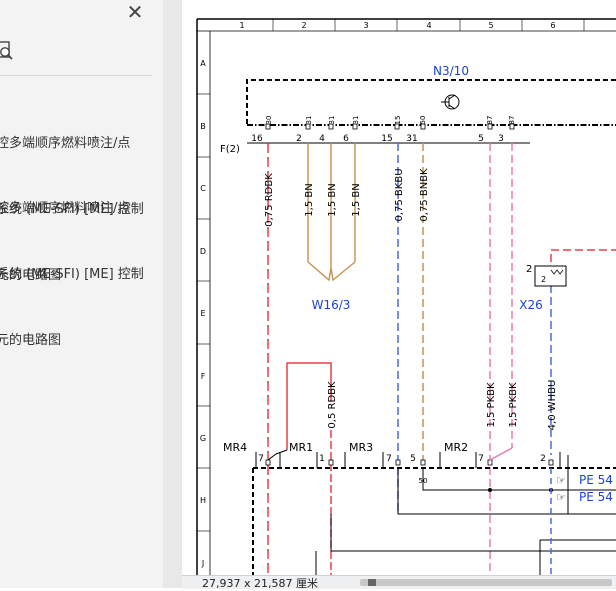  I want to click on result-line: 元的电路图, so click(31, 340).